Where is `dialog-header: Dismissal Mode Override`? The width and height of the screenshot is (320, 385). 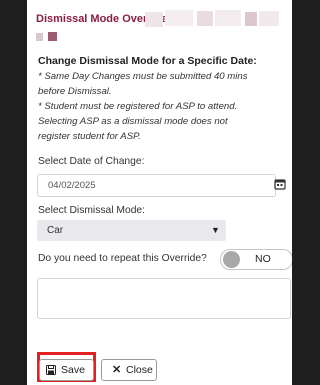 dialog-header: Dismissal Mode Override is located at coordinates (159, 22).